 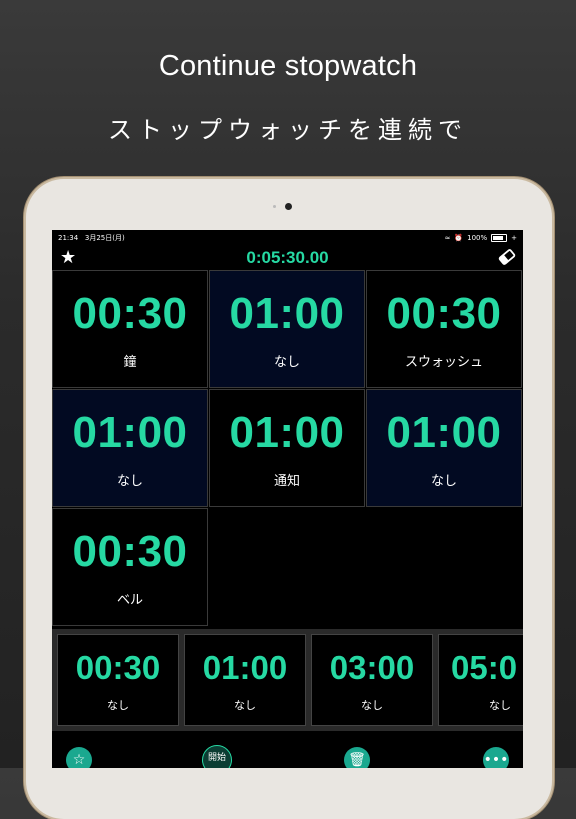 I want to click on timer-sound: 通知, so click(x=286, y=481).